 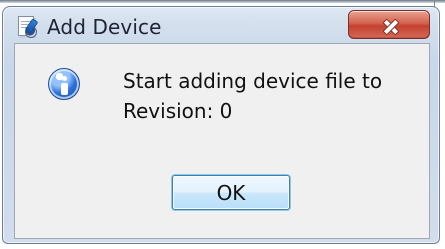 What do you see at coordinates (222, 1) in the screenshot?
I see `top-border-strip` at bounding box center [222, 1].